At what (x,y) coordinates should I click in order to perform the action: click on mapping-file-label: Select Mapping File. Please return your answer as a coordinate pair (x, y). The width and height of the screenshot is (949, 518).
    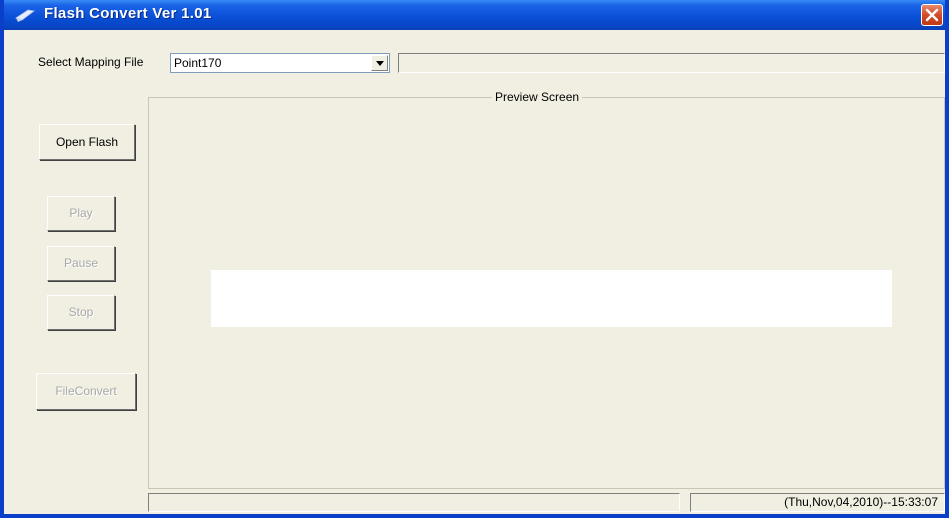
    Looking at the image, I should click on (91, 62).